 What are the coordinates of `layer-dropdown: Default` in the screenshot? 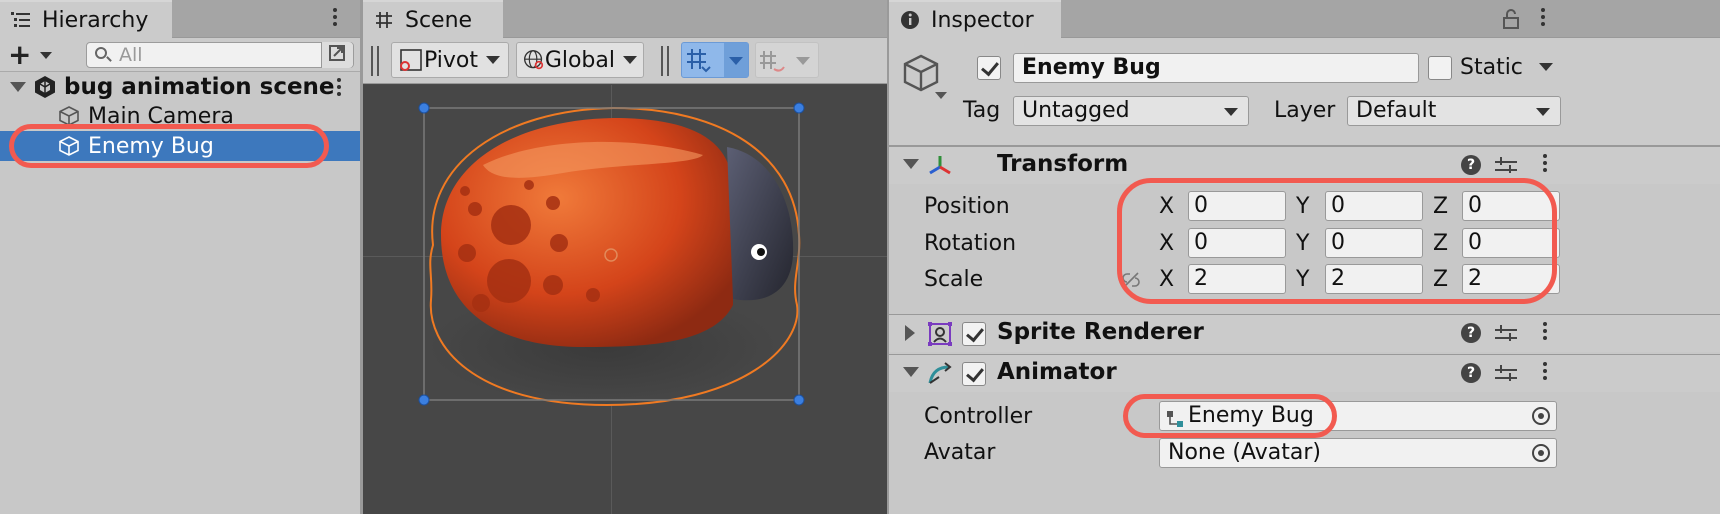 It's located at (1454, 111).